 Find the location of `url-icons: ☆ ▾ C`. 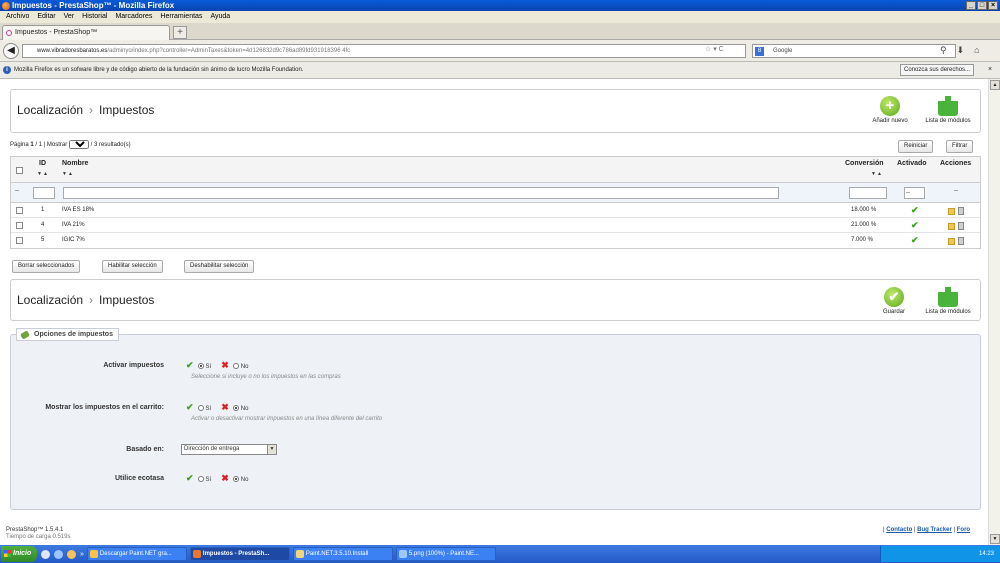

url-icons: ☆ ▾ C is located at coordinates (714, 49).